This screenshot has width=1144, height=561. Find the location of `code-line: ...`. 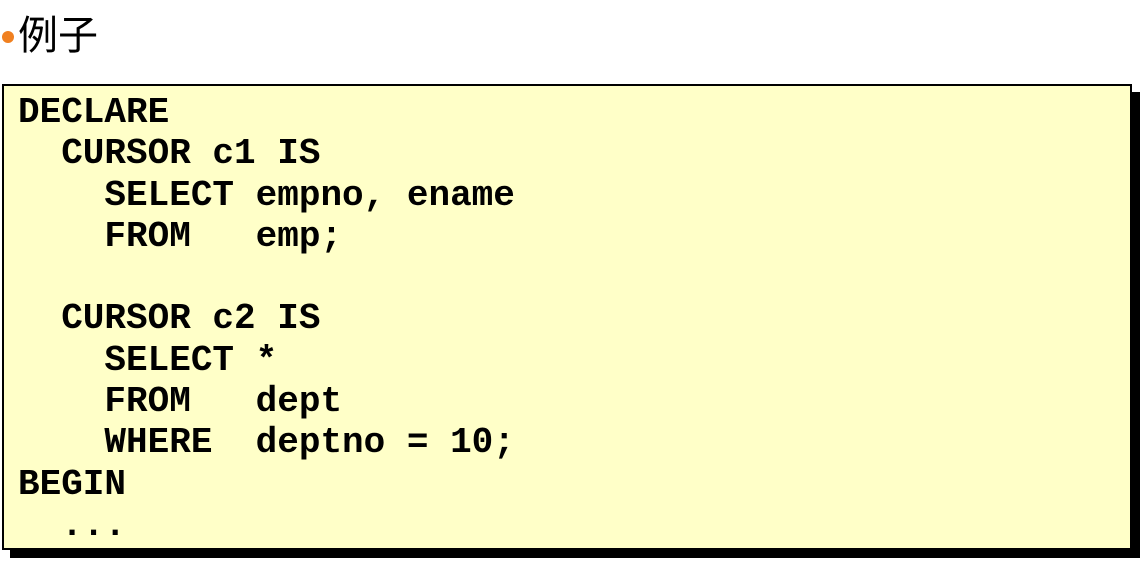

code-line: ... is located at coordinates (72, 525).